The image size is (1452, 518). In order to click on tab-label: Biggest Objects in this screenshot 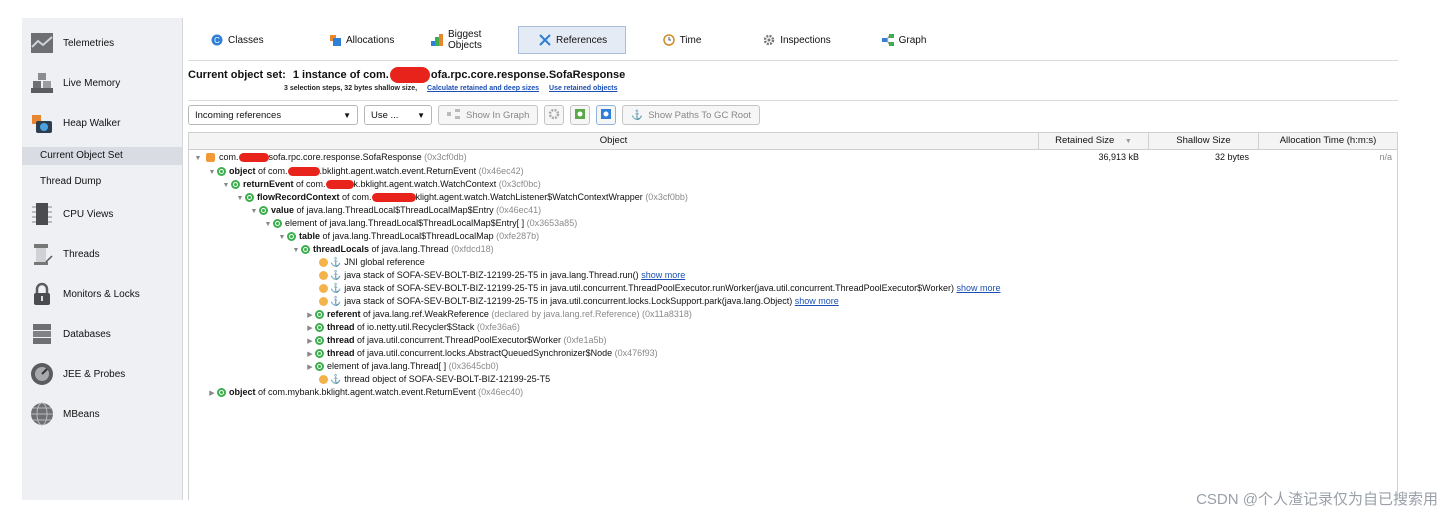, I will do `click(465, 40)`.